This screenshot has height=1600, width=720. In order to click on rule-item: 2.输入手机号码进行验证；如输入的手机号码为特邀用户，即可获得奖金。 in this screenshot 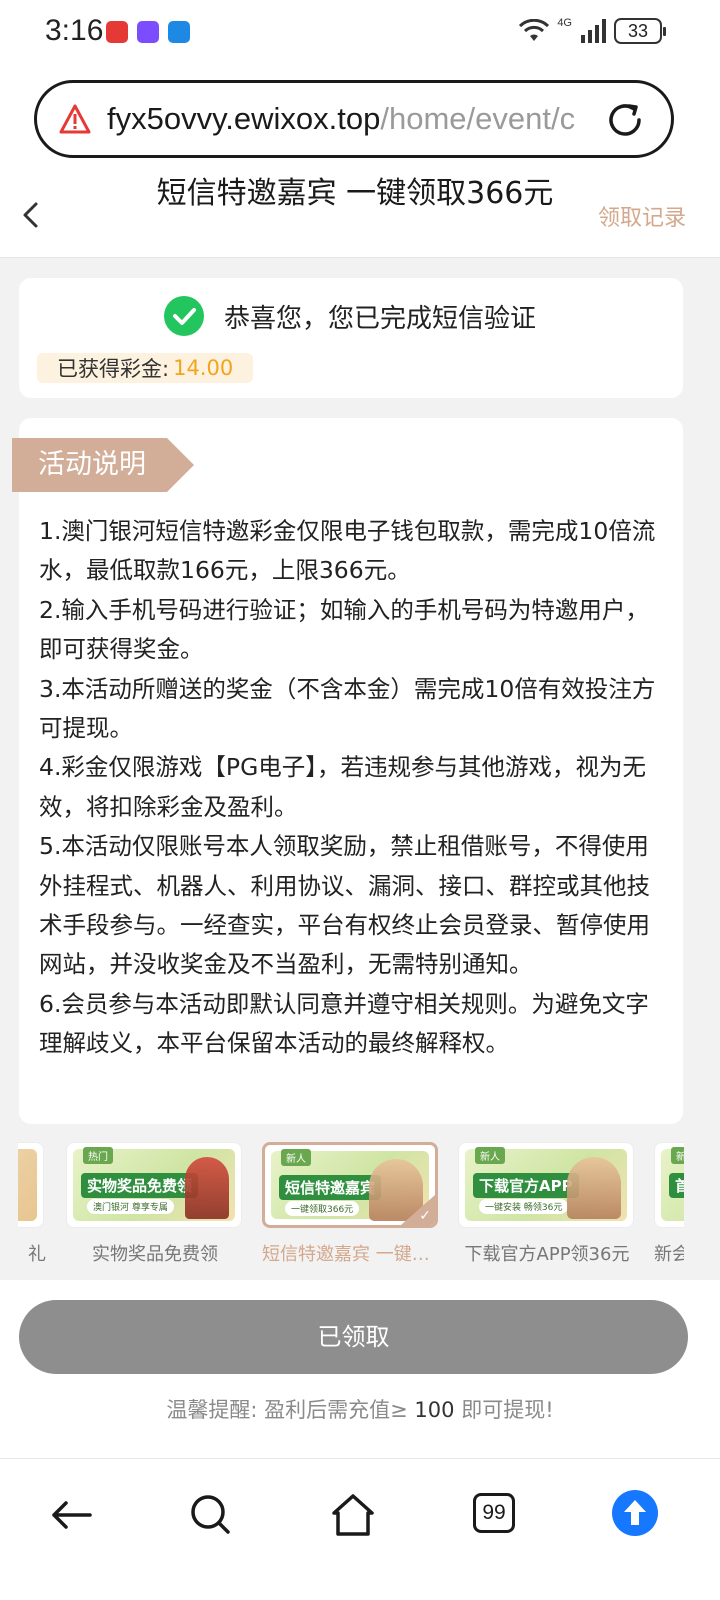, I will do `click(344, 629)`.